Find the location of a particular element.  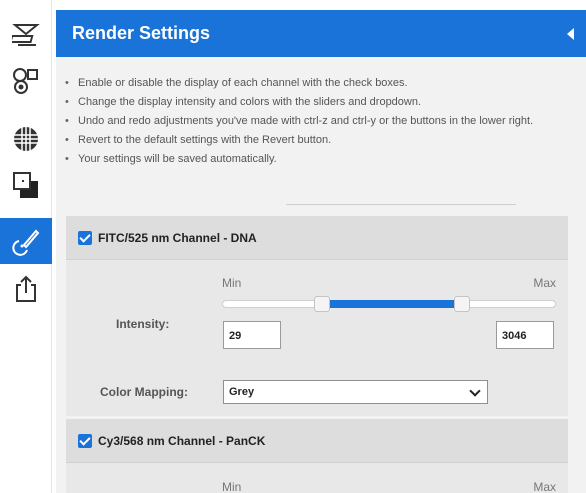

intensity-min-input: 29 is located at coordinates (252, 335).